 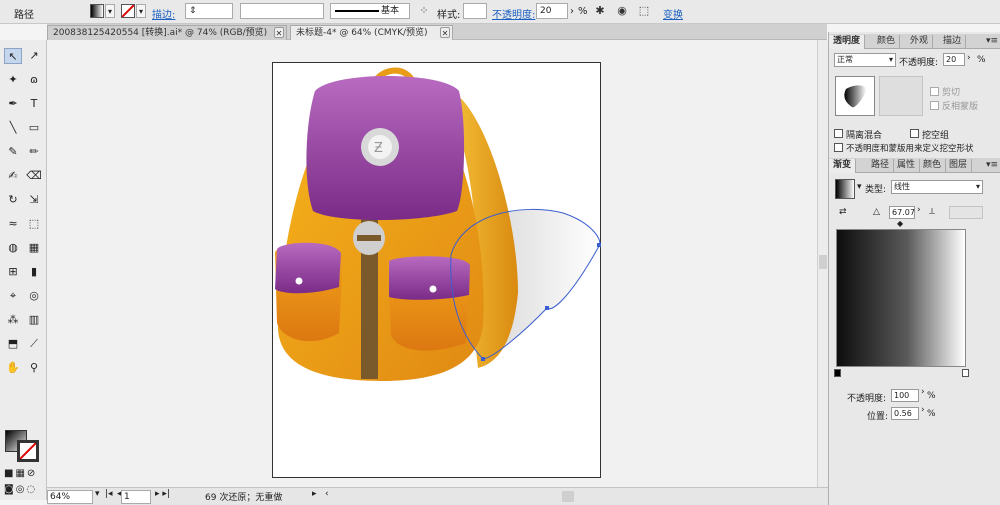 What do you see at coordinates (907, 166) in the screenshot?
I see `tab-attributes: 属性` at bounding box center [907, 166].